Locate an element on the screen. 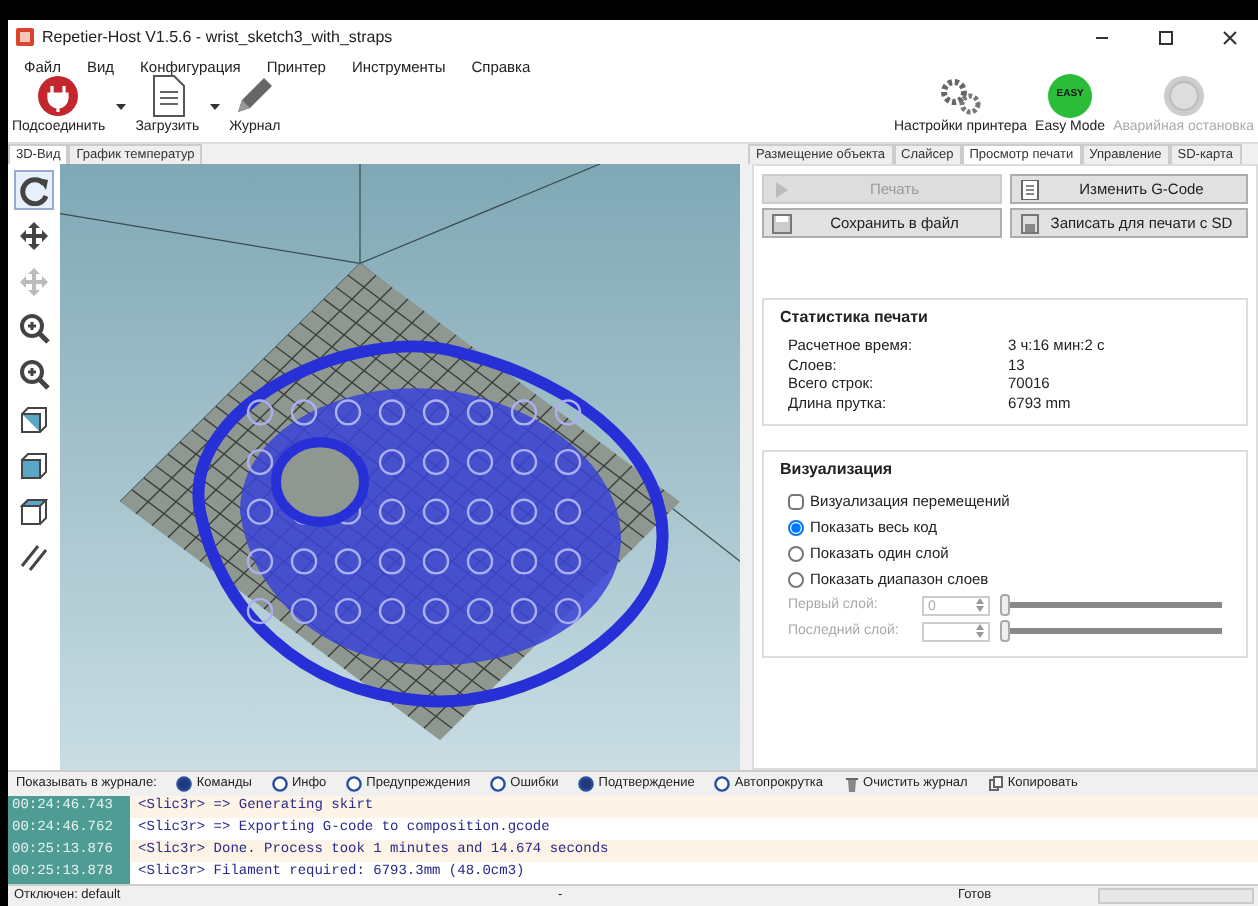  rotate-icon is located at coordinates (34, 190).